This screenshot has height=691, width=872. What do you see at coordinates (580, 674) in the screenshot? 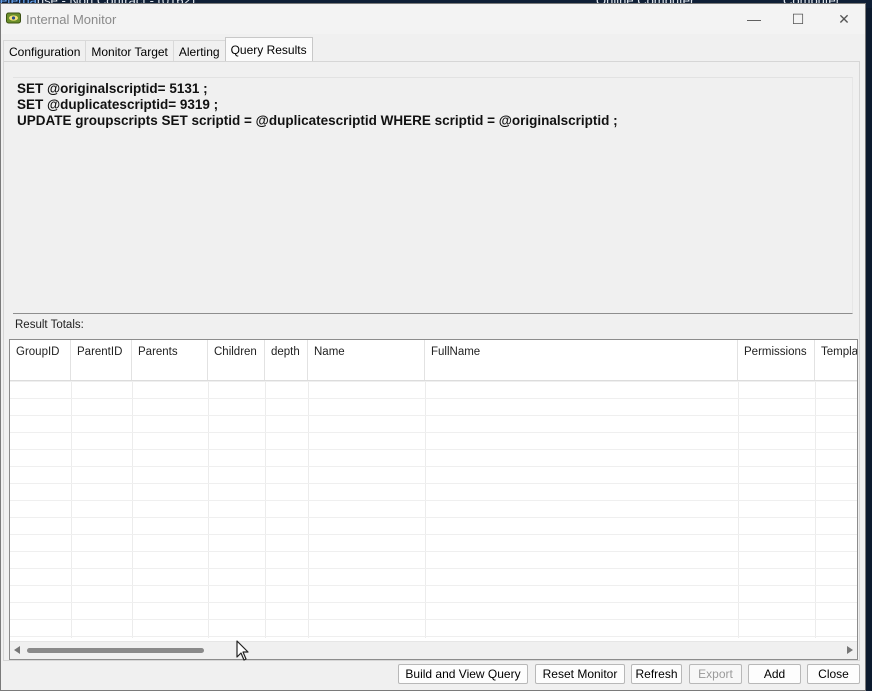
I see `reset-monitor-button: Reset Monitor` at bounding box center [580, 674].